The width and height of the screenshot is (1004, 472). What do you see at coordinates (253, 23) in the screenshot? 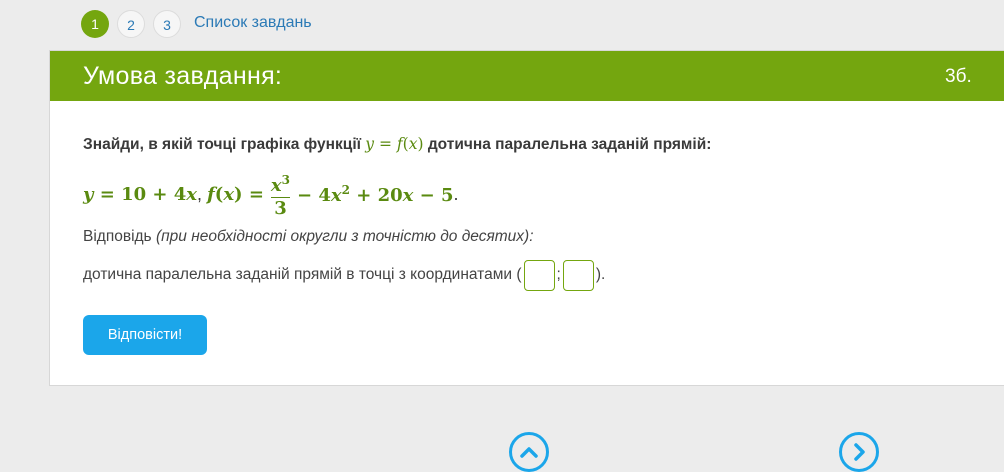
I see `task-list-link: Список завдань` at bounding box center [253, 23].